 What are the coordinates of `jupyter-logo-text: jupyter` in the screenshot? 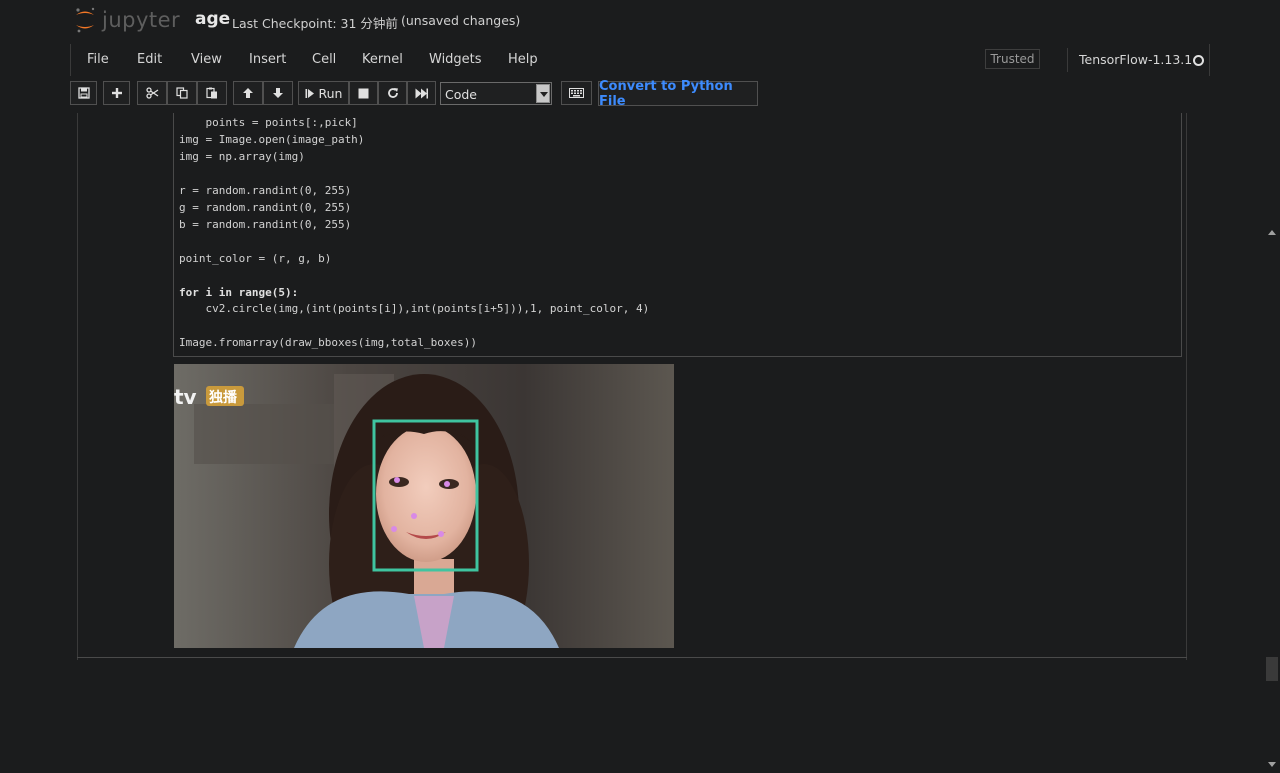 It's located at (141, 20).